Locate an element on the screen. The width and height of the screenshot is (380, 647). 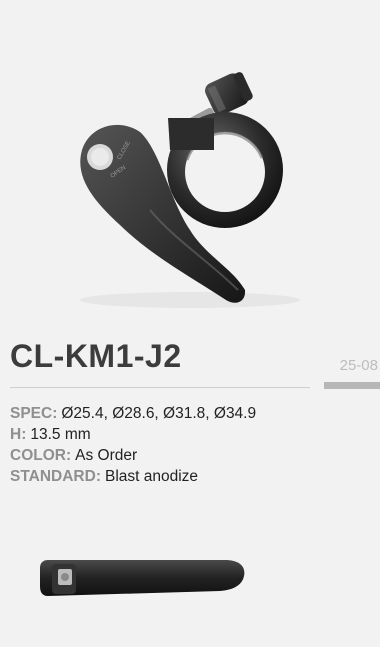
spec-row-spec: SPEC: Ø25.4, Ø28.6, Ø31.8, Ø34.9 is located at coordinates (190, 413).